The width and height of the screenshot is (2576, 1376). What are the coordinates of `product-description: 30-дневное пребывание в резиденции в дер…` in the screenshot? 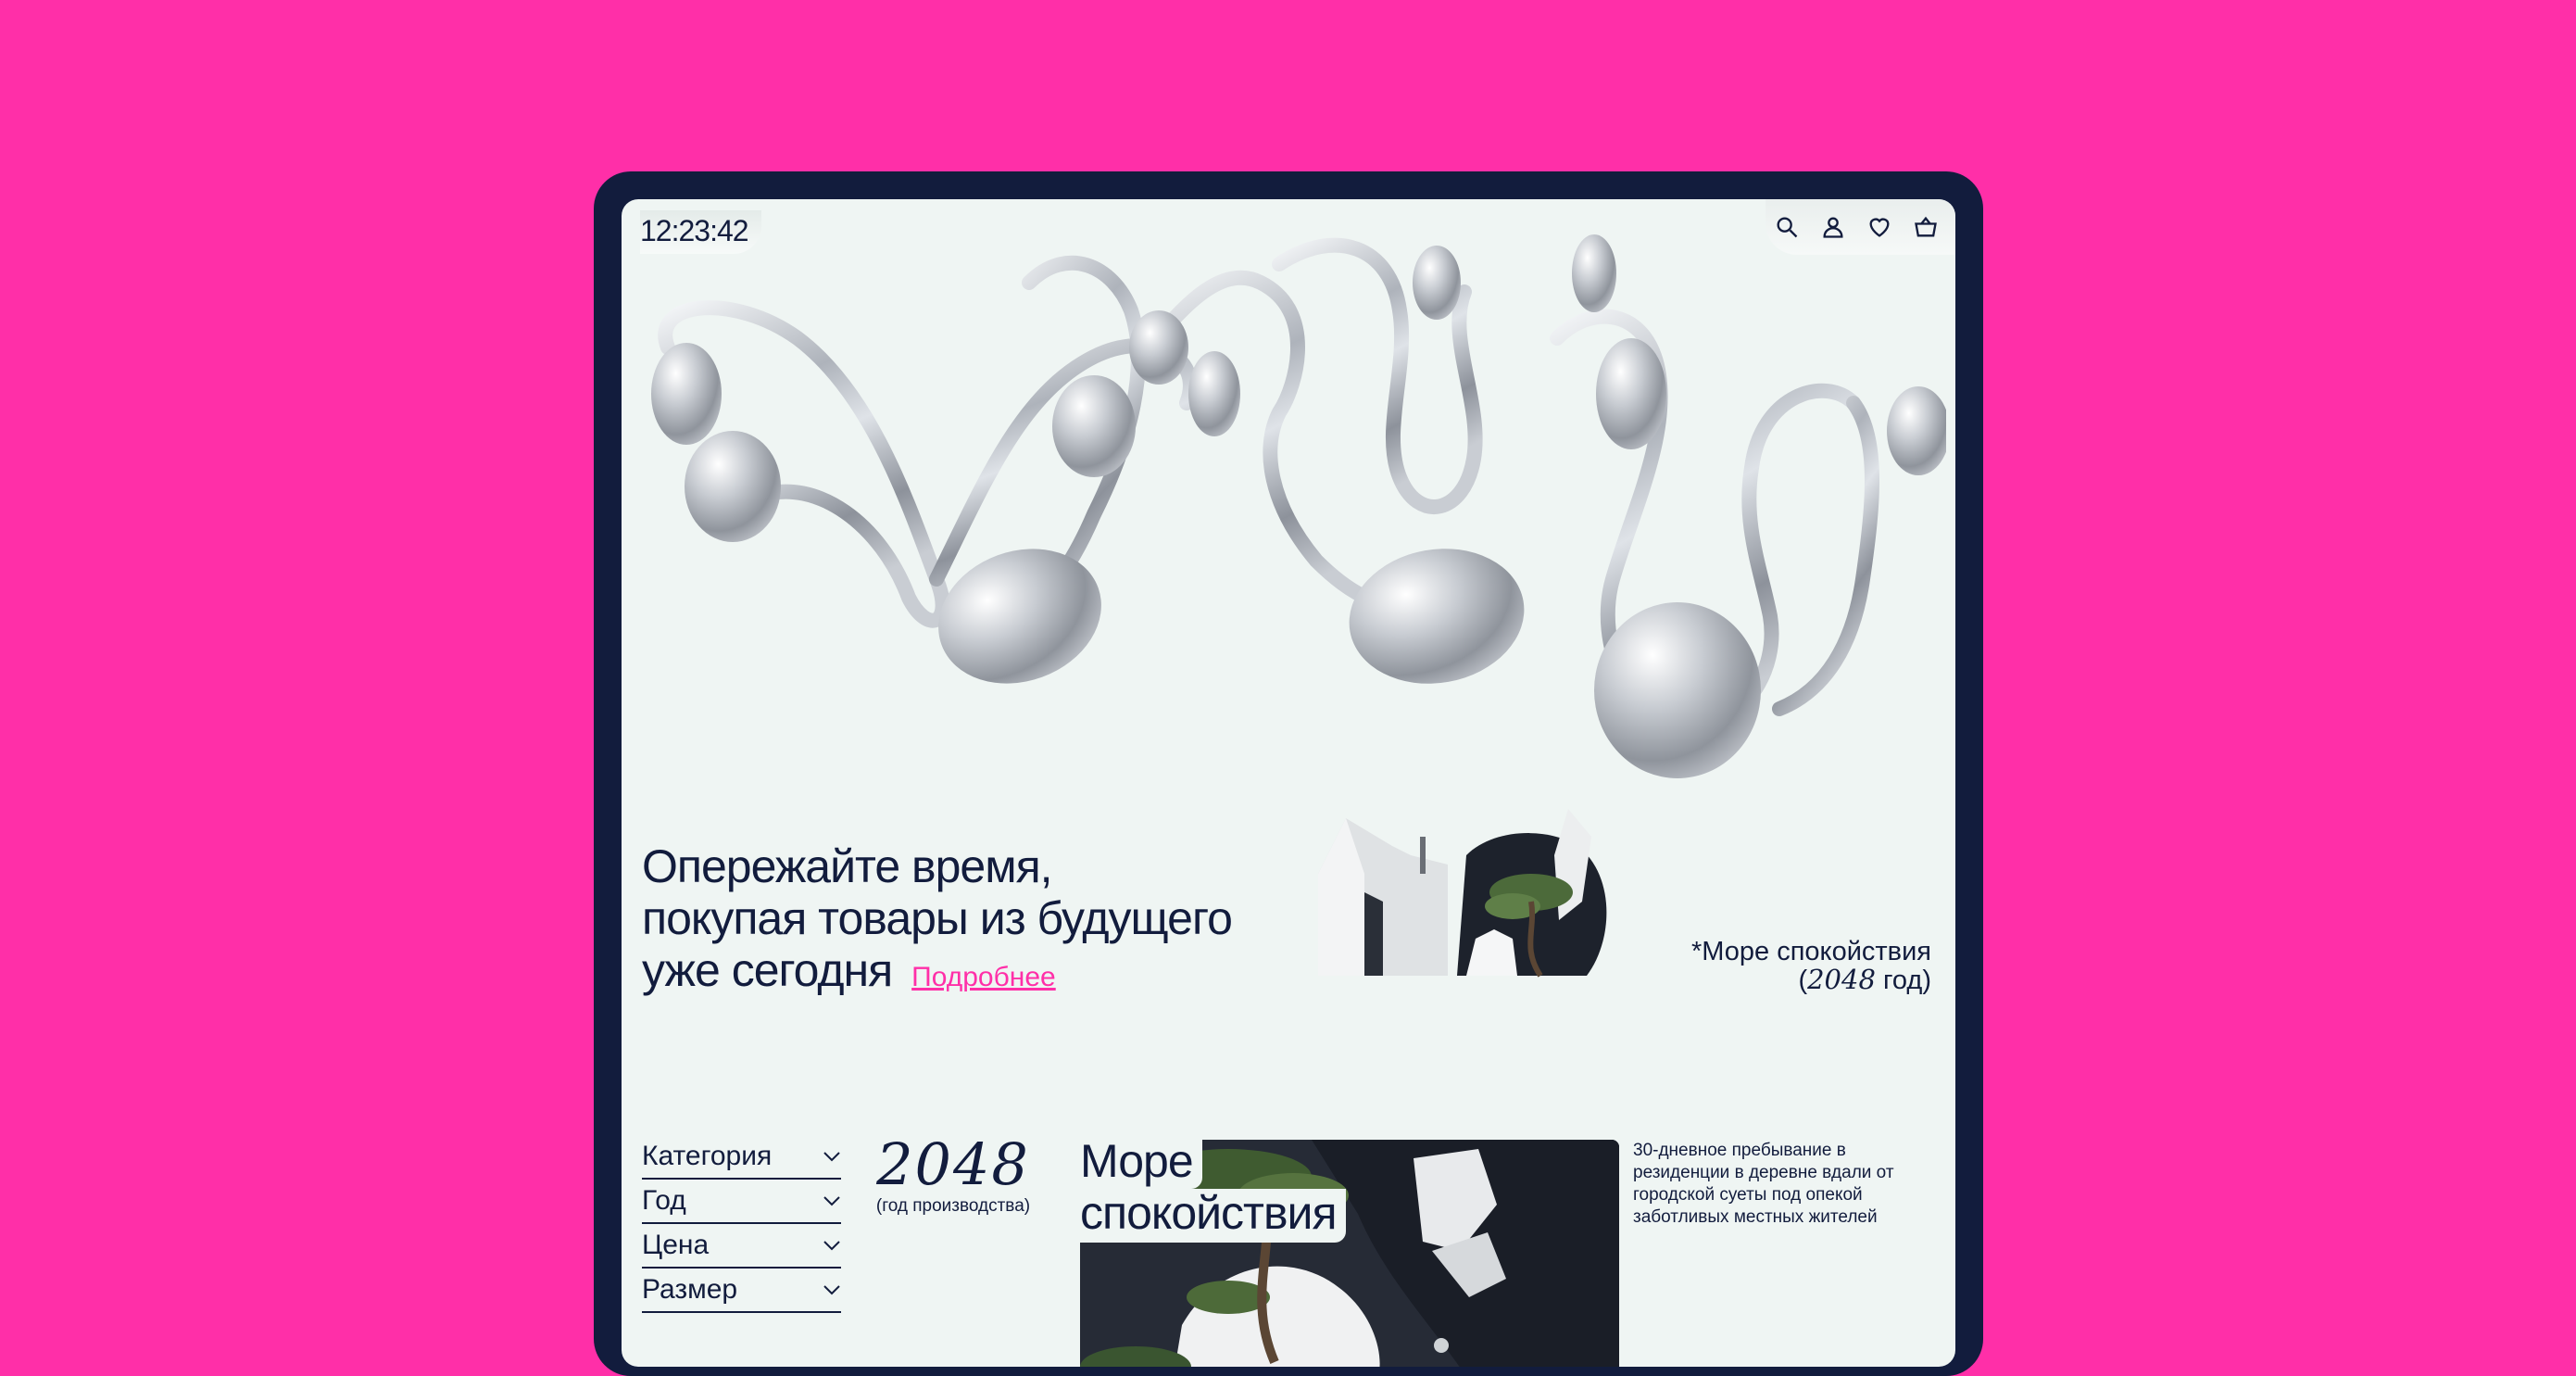 It's located at (1763, 1184).